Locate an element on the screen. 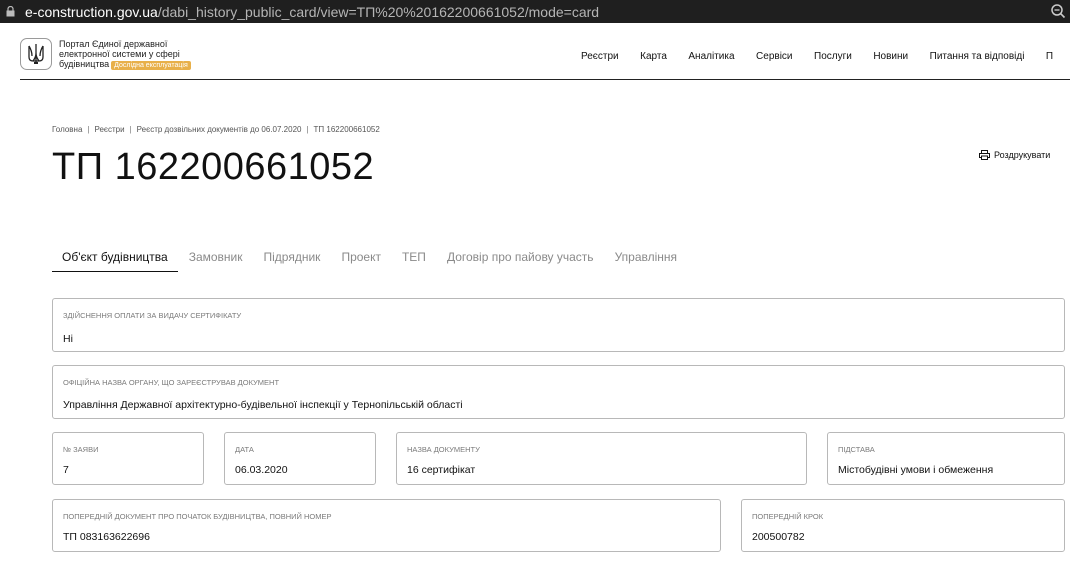 Image resolution: width=1070 pixels, height=562 pixels. print-button: Роздрукувати is located at coordinates (1014, 155).